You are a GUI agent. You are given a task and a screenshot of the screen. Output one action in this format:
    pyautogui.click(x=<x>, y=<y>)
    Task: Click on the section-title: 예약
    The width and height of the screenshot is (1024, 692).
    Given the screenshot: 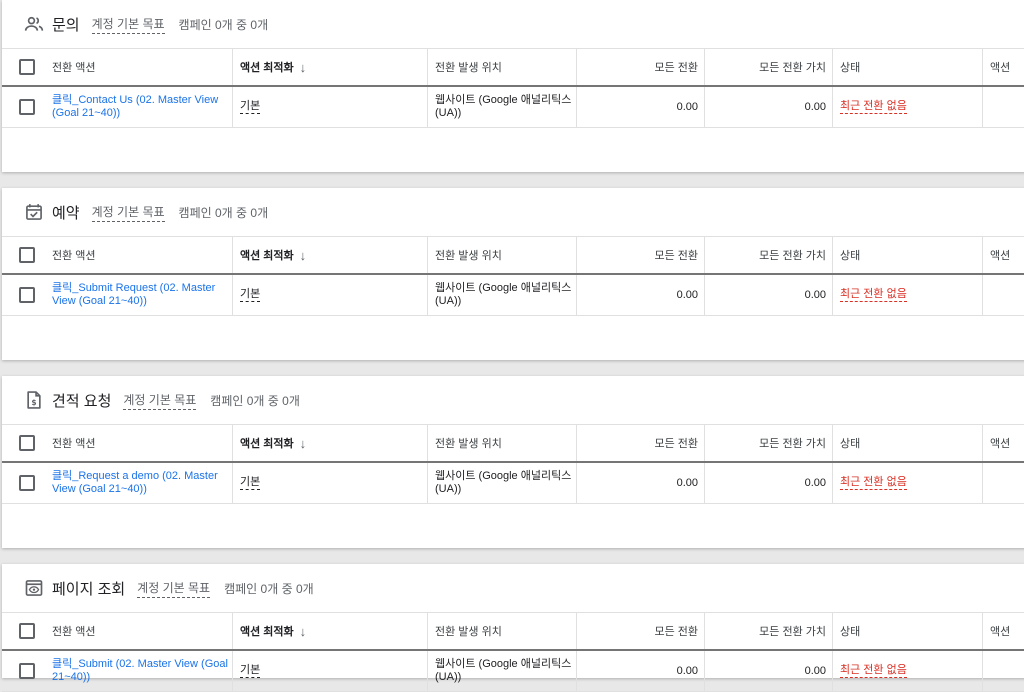 What is the action you would take?
    pyautogui.click(x=66, y=213)
    